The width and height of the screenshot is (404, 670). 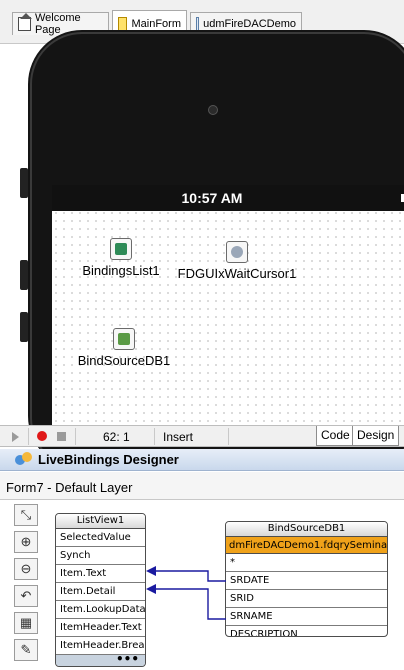 I want to click on form-icon, so click(x=123, y=23).